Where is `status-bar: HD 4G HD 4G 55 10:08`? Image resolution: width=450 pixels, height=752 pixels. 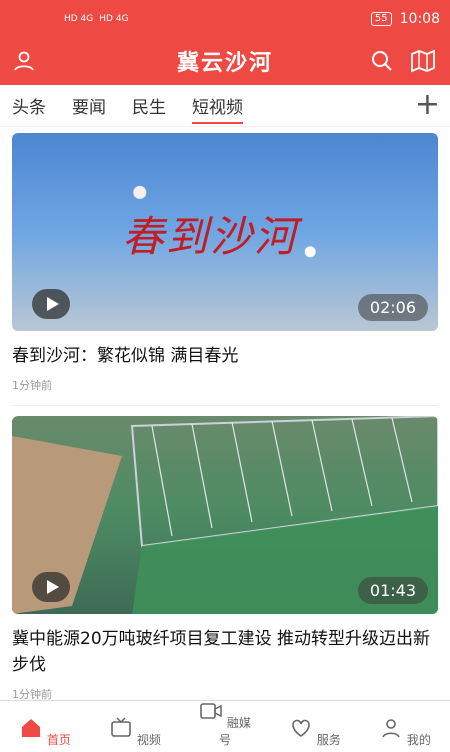 status-bar: HD 4G HD 4G 55 10:08 is located at coordinates (225, 18).